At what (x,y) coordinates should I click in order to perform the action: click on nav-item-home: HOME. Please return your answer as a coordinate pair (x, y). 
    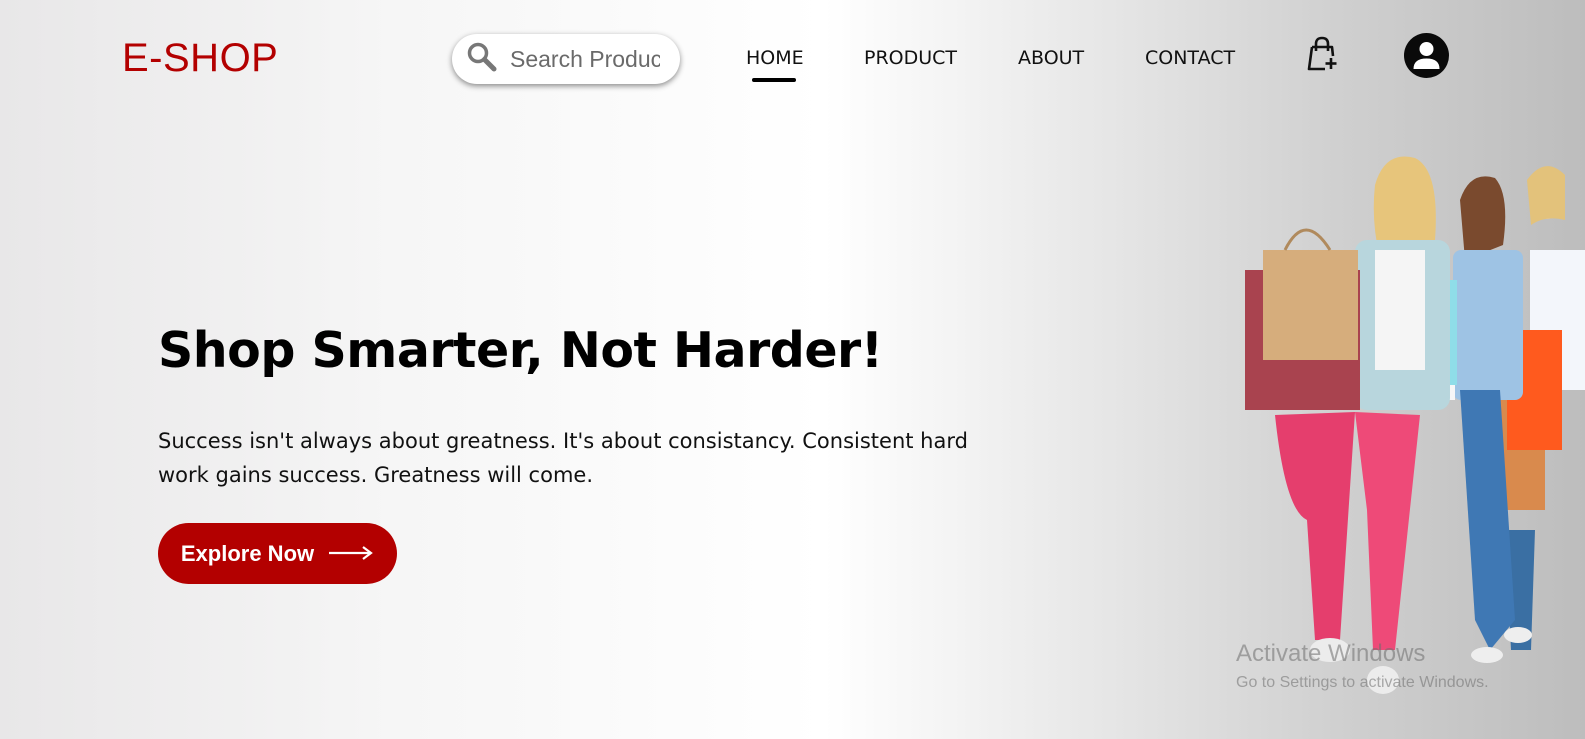
    Looking at the image, I should click on (775, 58).